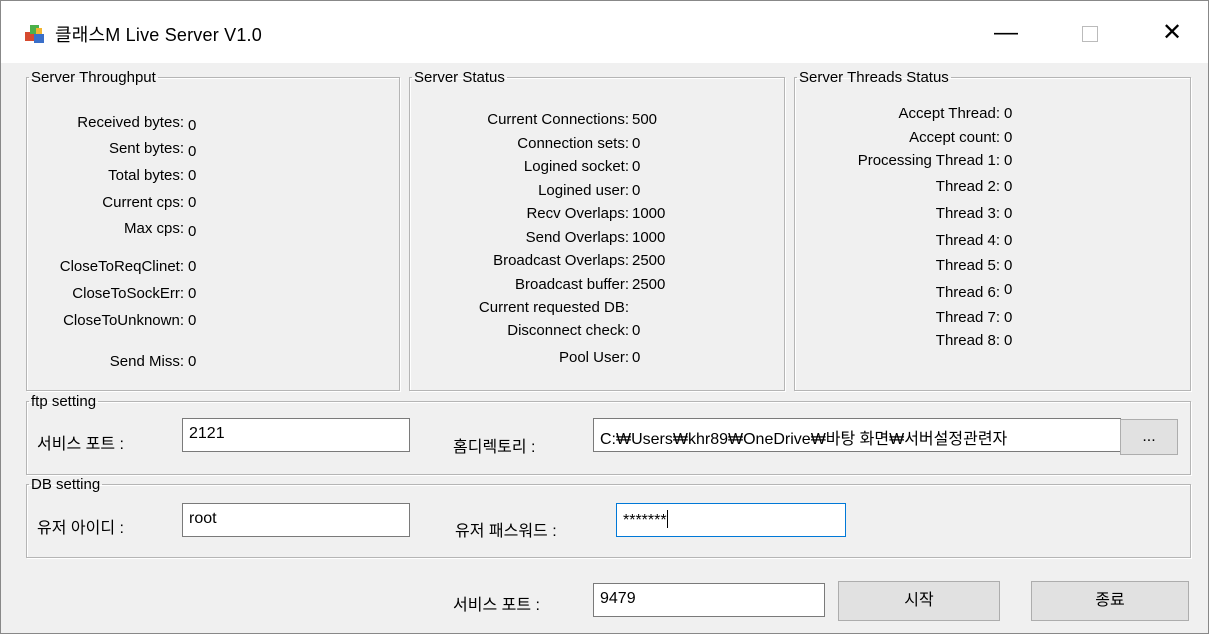 This screenshot has width=1209, height=634. Describe the element at coordinates (667, 519) in the screenshot. I see `text-caret` at that location.